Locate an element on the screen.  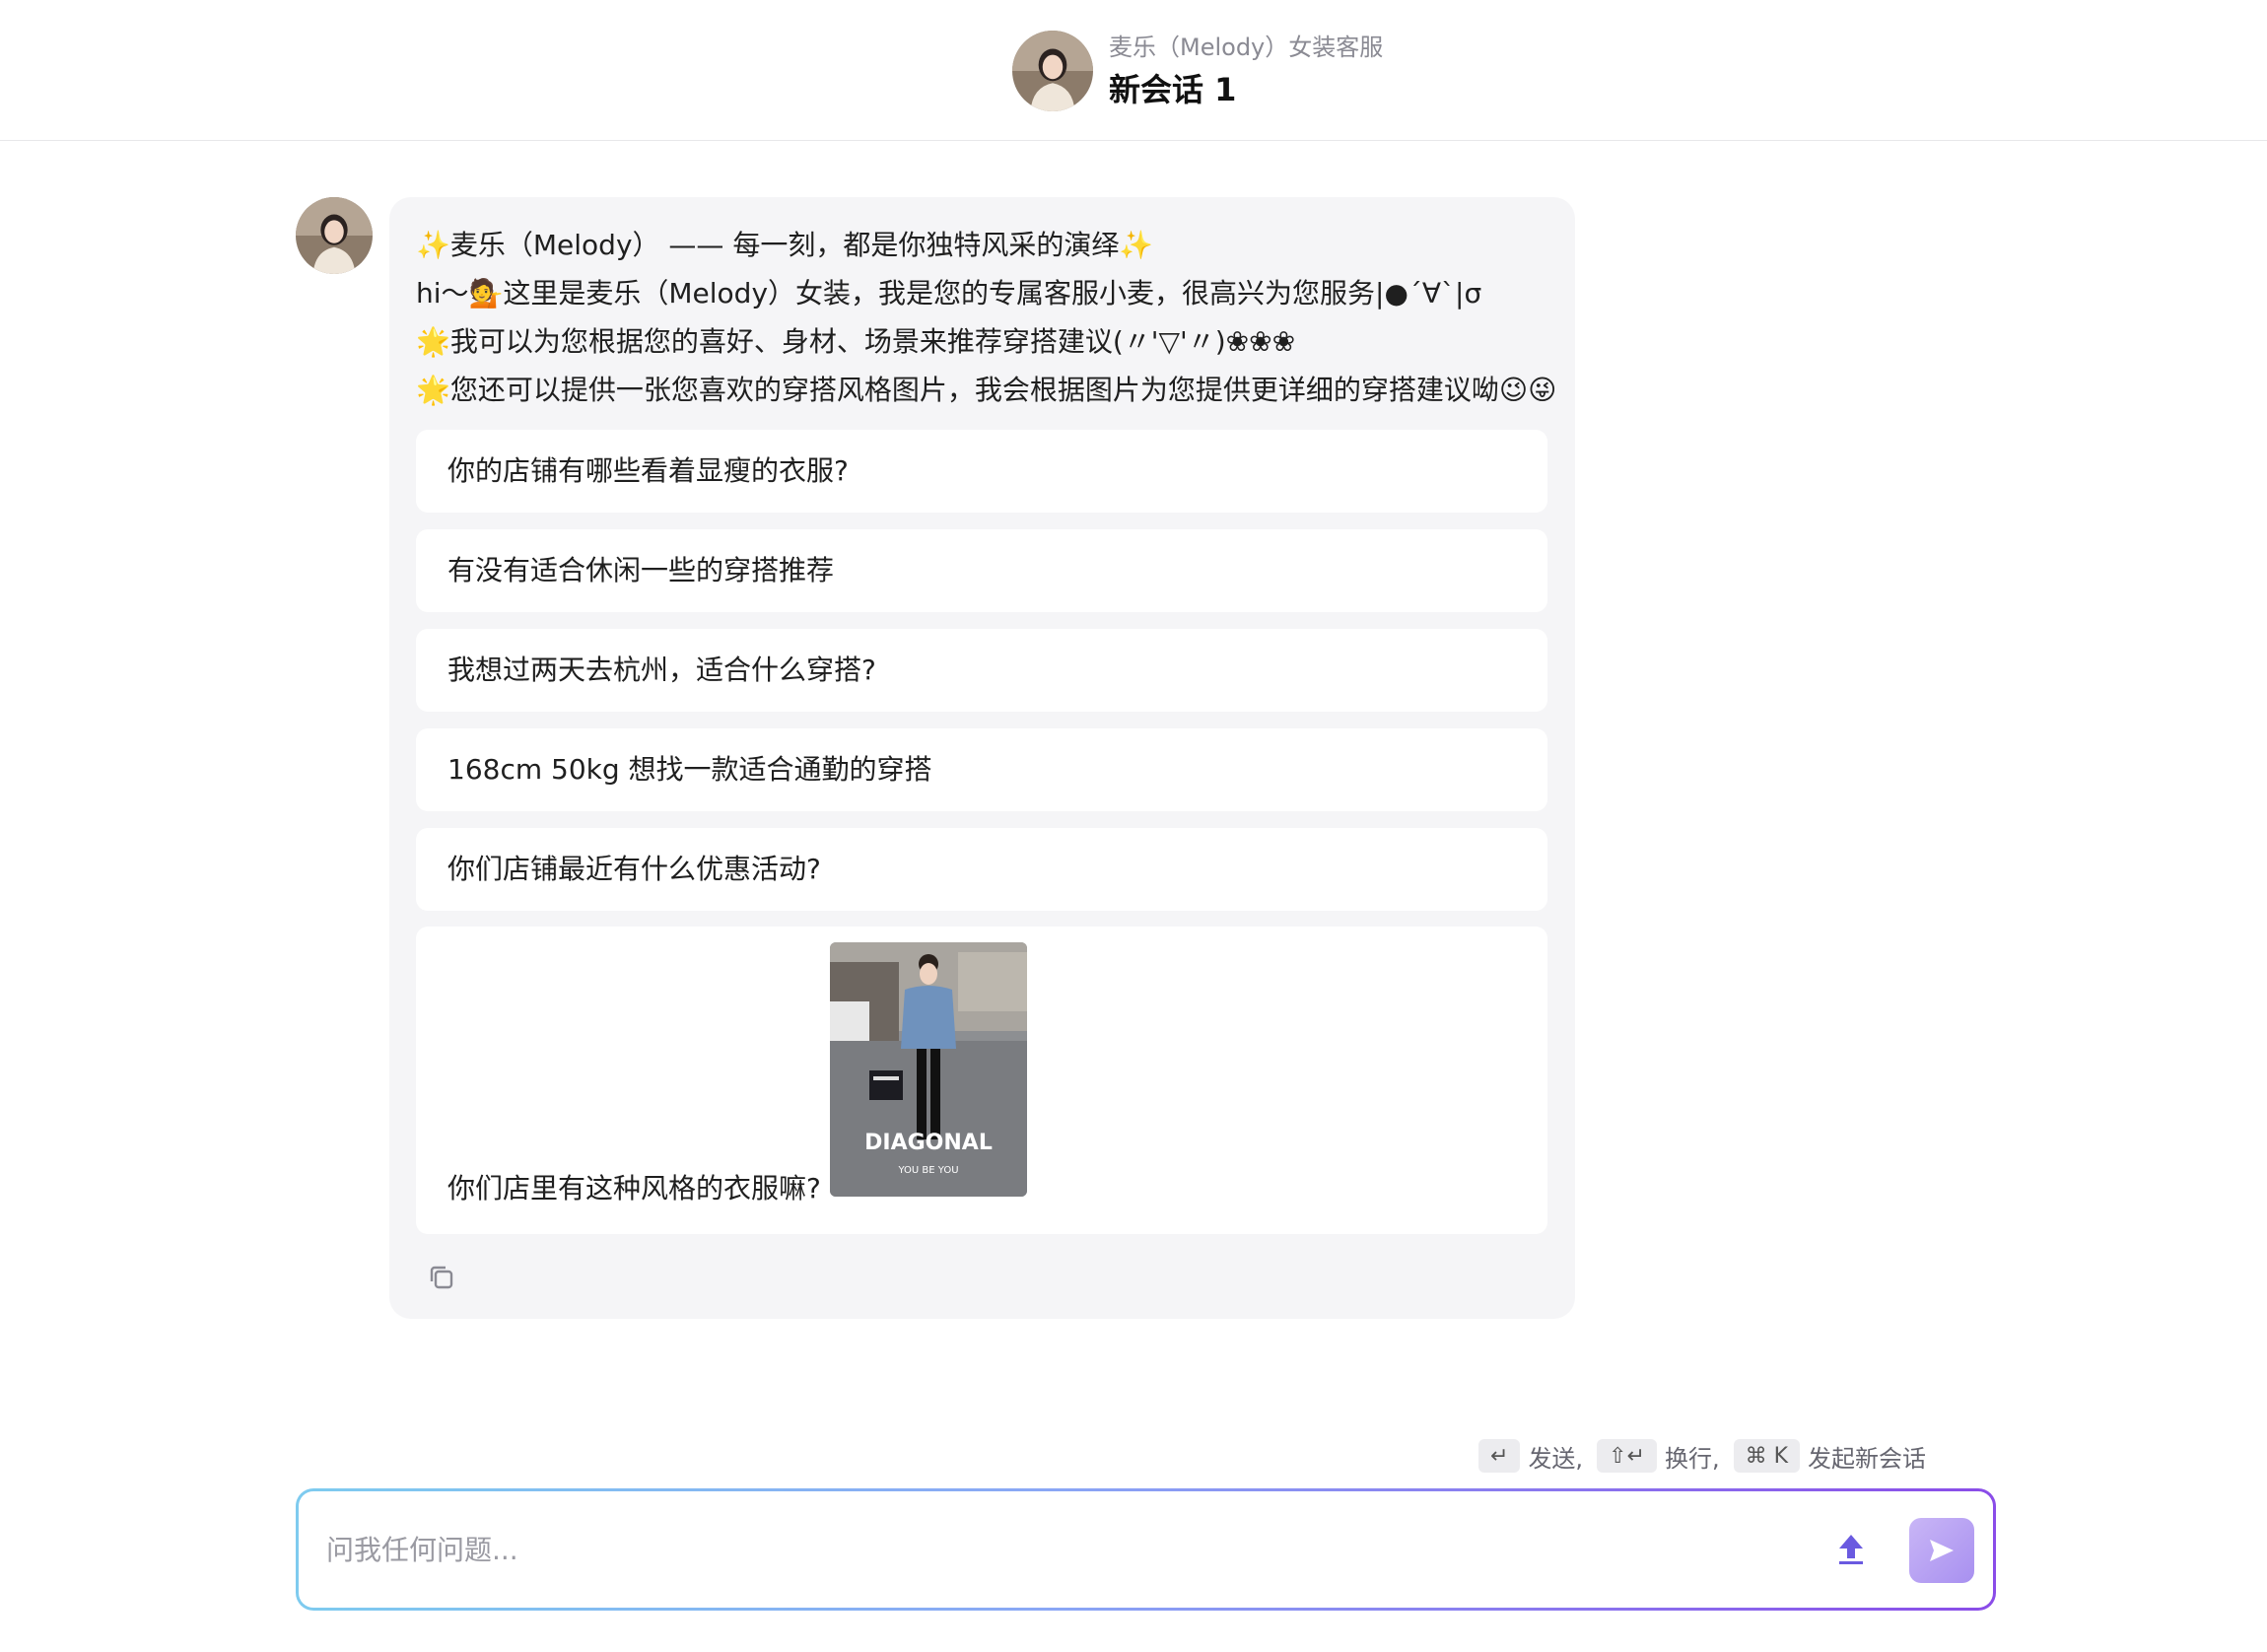
assistant-avatar is located at coordinates (1052, 71).